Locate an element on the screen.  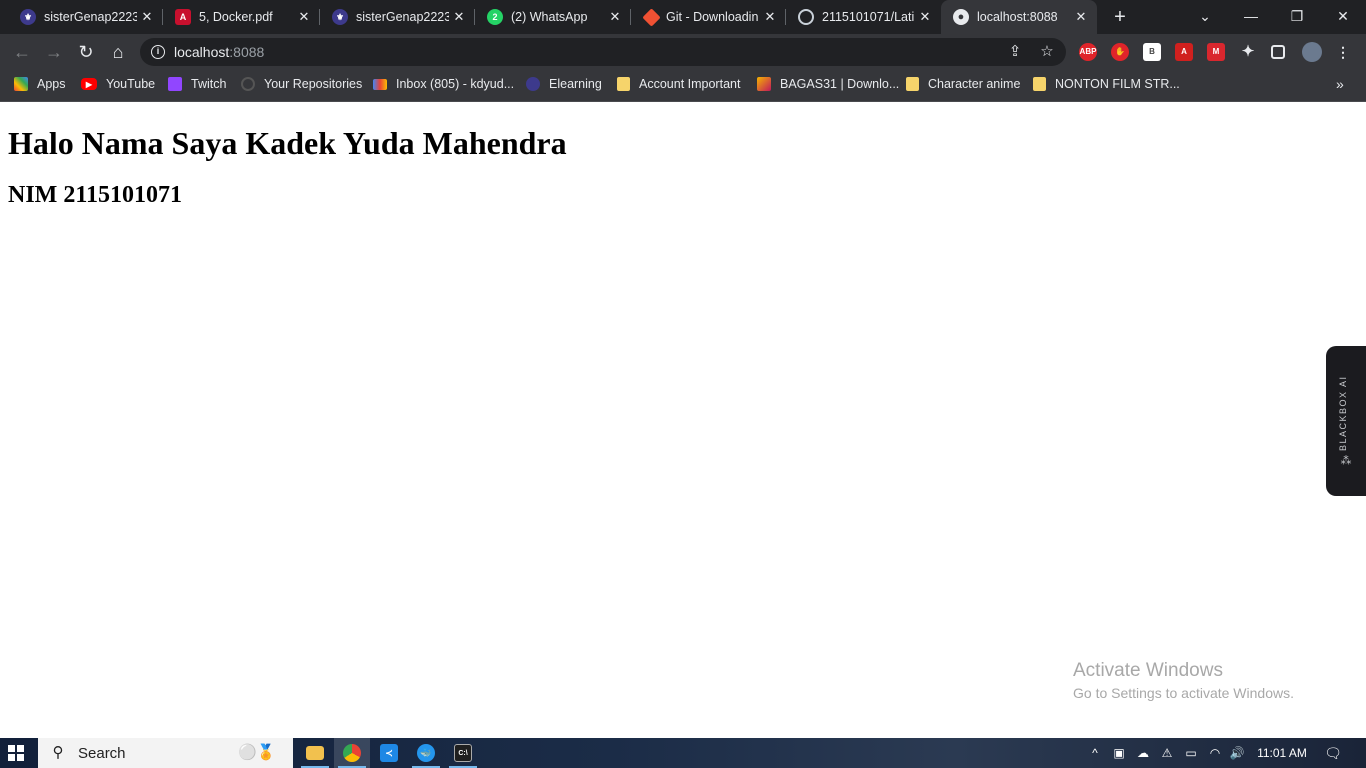
volume-icon: 🔊 is located at coordinates (1237, 753).